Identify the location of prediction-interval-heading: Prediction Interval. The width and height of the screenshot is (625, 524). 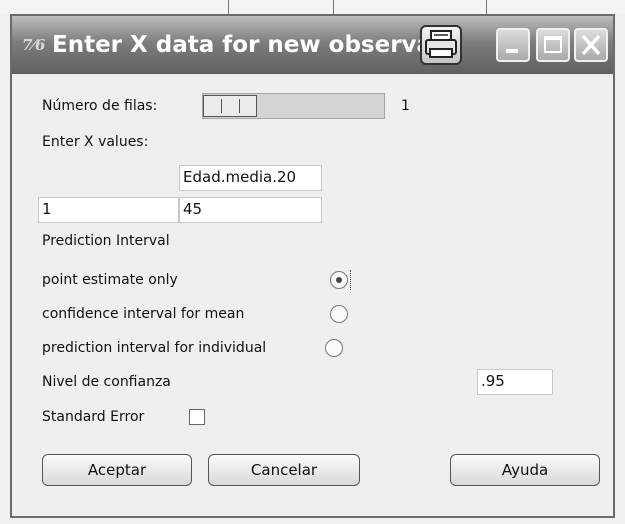
(106, 241).